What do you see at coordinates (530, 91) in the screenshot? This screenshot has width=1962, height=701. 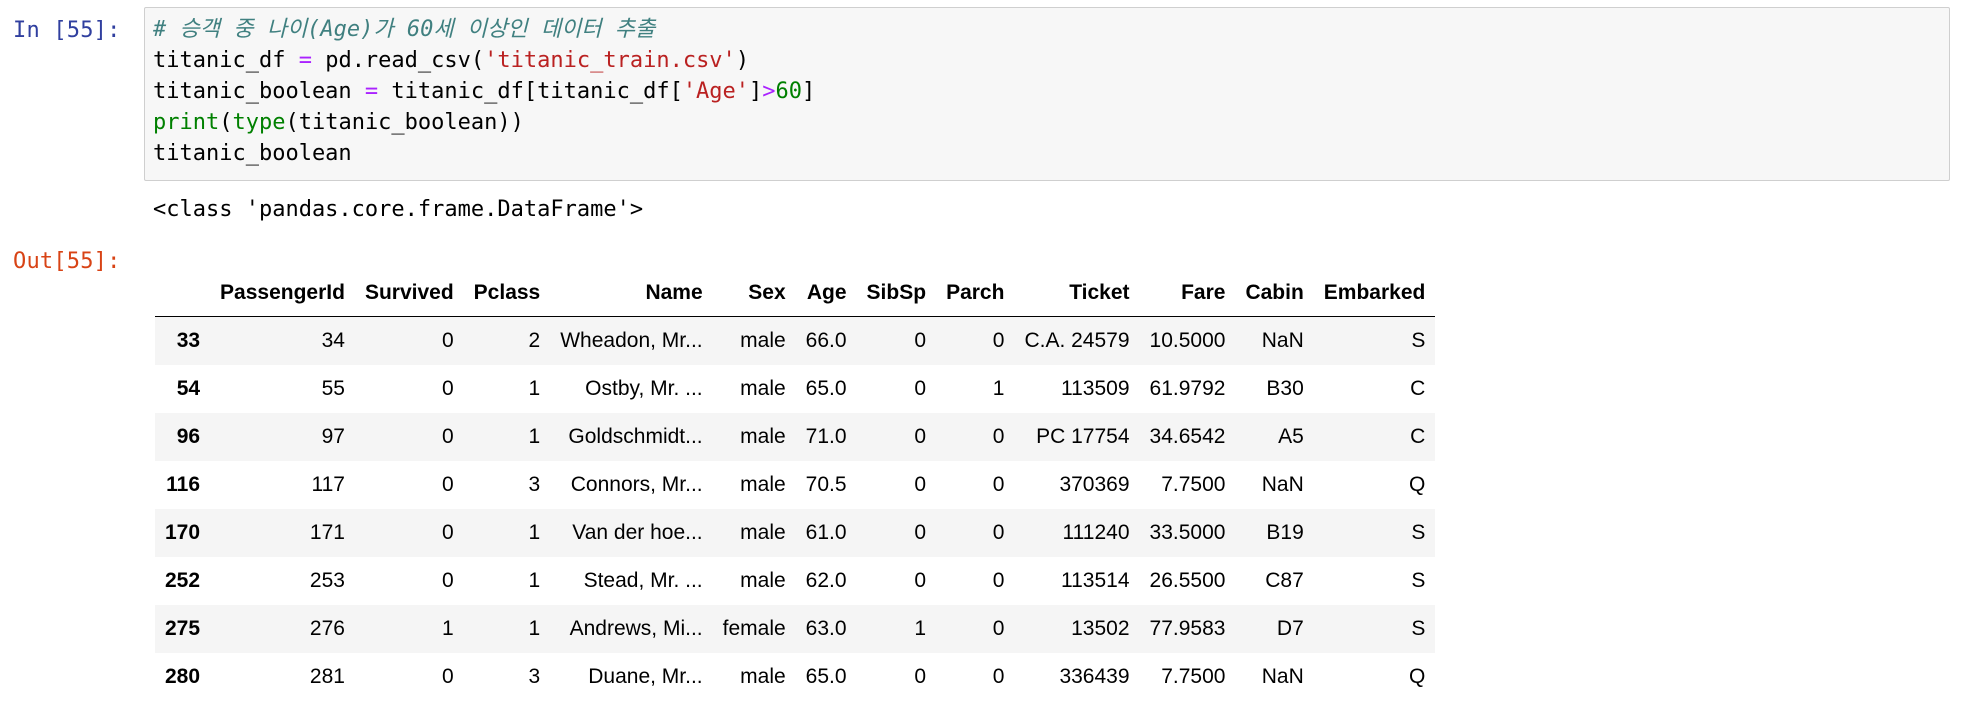 I see `code-token: titanic_df[titanic_df[` at bounding box center [530, 91].